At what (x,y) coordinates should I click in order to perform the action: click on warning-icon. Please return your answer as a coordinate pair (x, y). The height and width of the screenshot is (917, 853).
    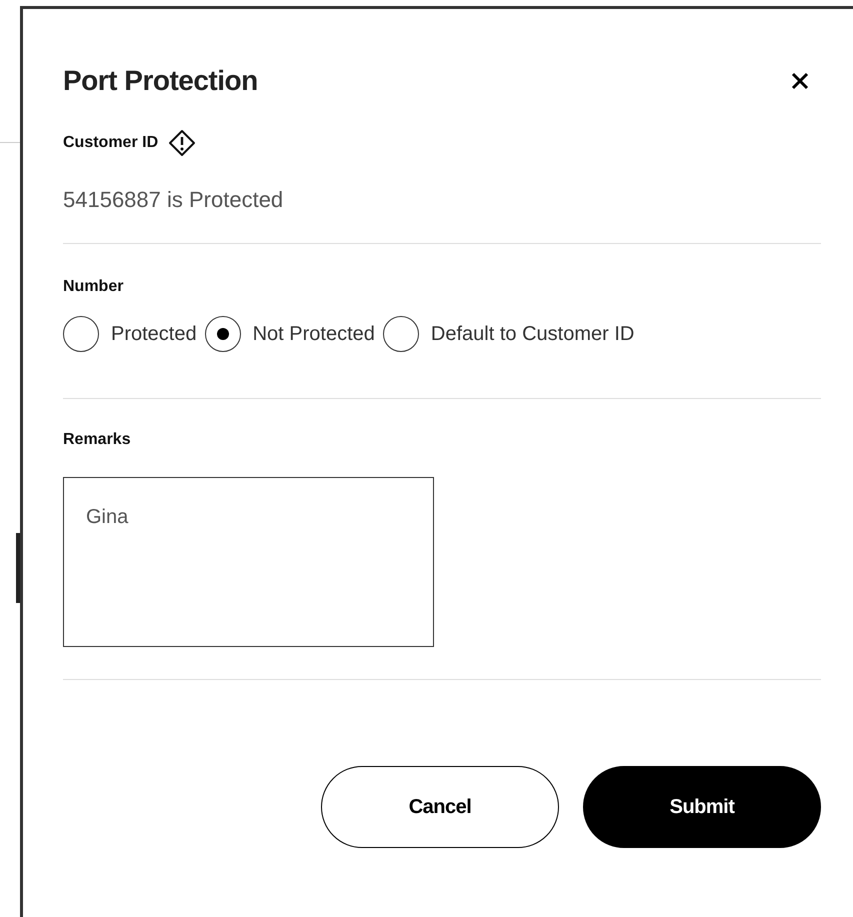
    Looking at the image, I should click on (182, 143).